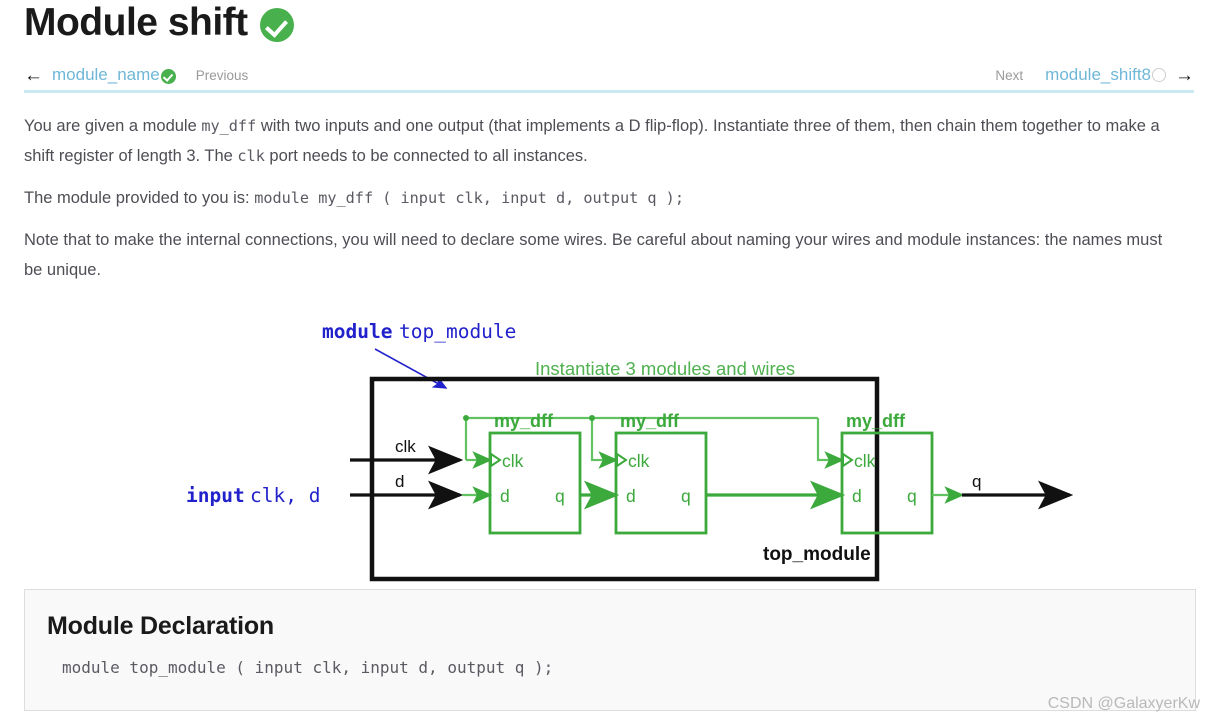 The width and height of the screenshot is (1218, 721). What do you see at coordinates (1098, 75) in the screenshot?
I see `nav-next-link: module_shift8` at bounding box center [1098, 75].